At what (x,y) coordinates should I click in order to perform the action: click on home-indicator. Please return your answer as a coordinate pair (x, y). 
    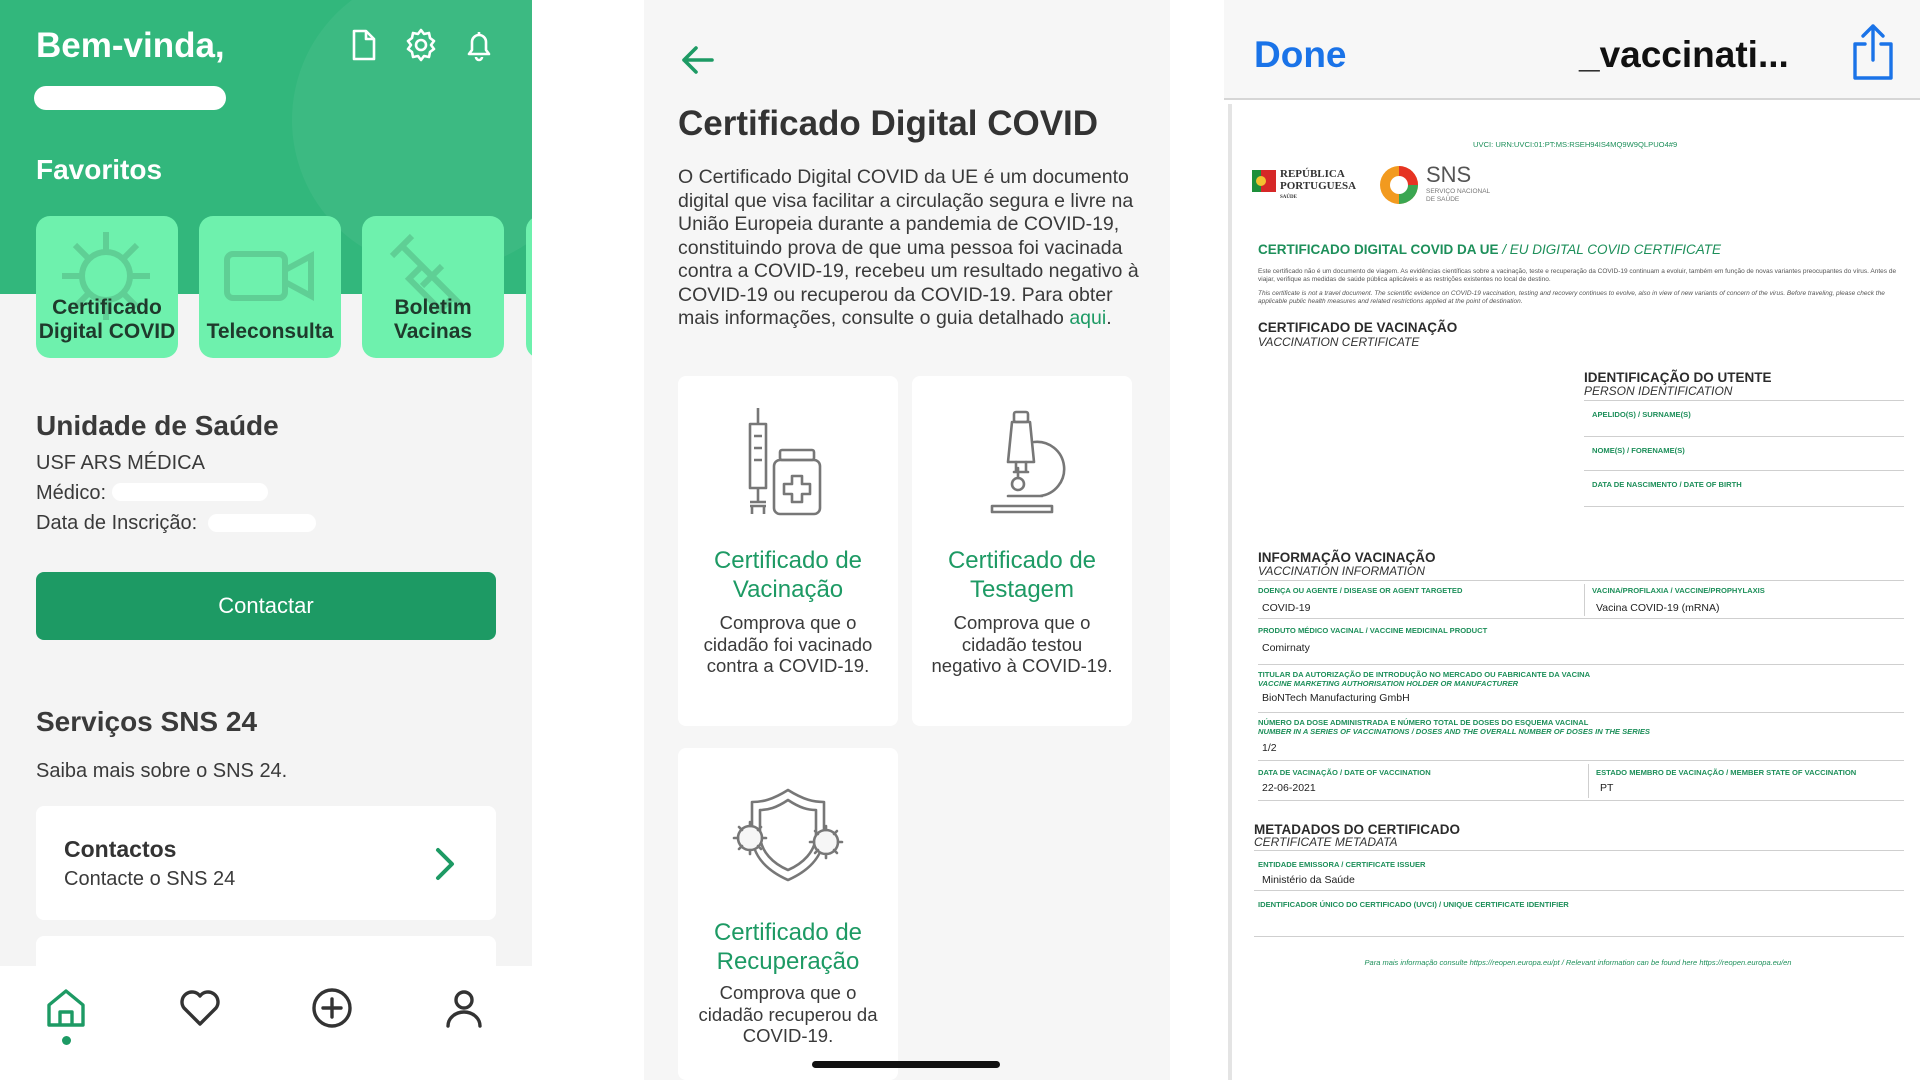
    Looking at the image, I should click on (906, 1064).